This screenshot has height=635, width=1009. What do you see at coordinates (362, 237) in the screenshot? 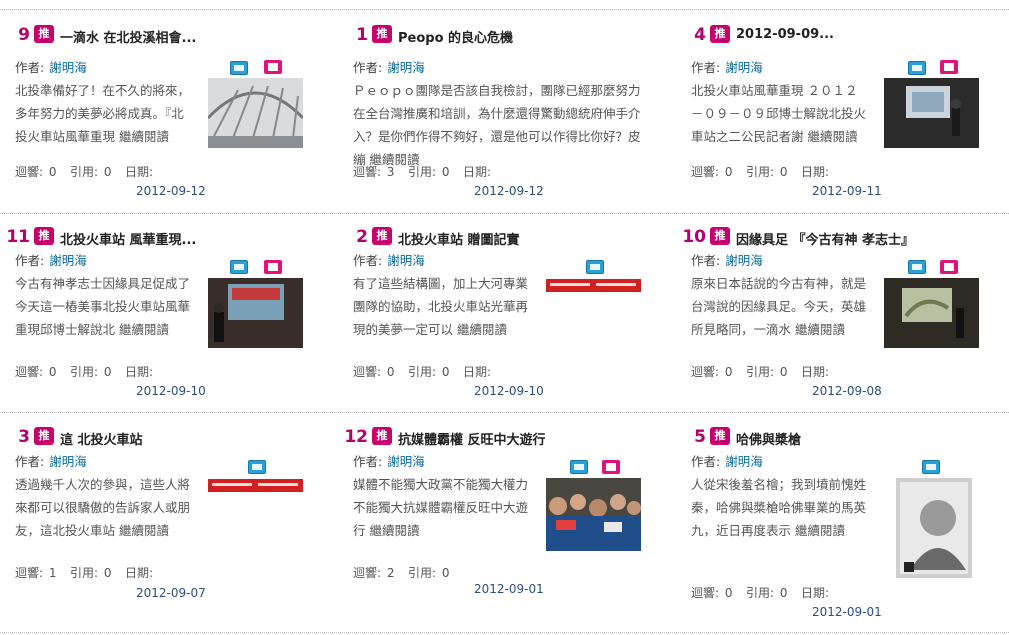
I see `rank-number: 2` at bounding box center [362, 237].